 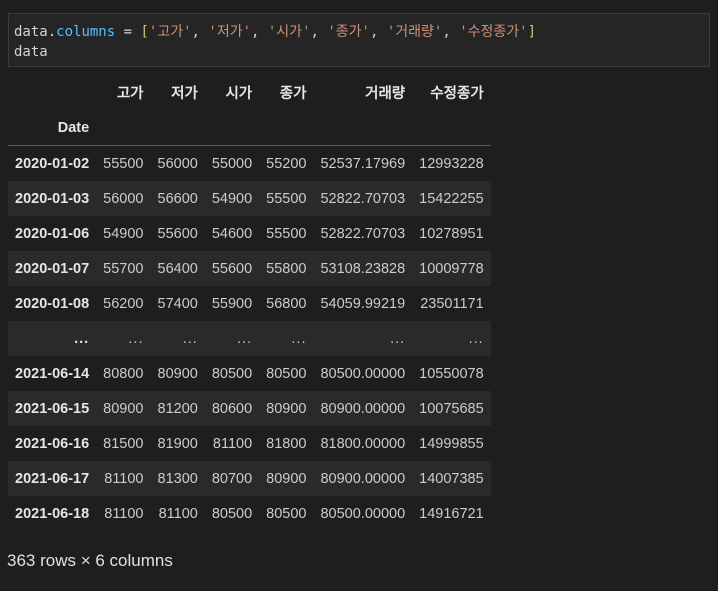 I want to click on table-cell: 52537.17969, so click(x=363, y=163).